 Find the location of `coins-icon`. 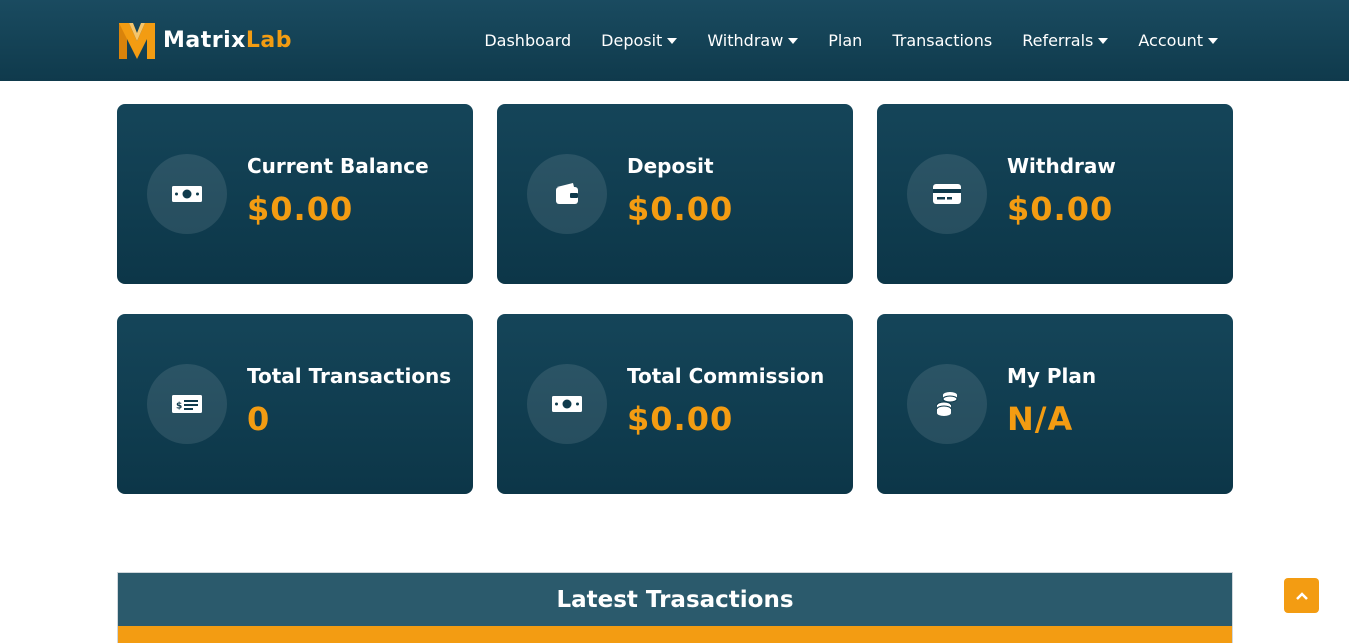

coins-icon is located at coordinates (947, 404).